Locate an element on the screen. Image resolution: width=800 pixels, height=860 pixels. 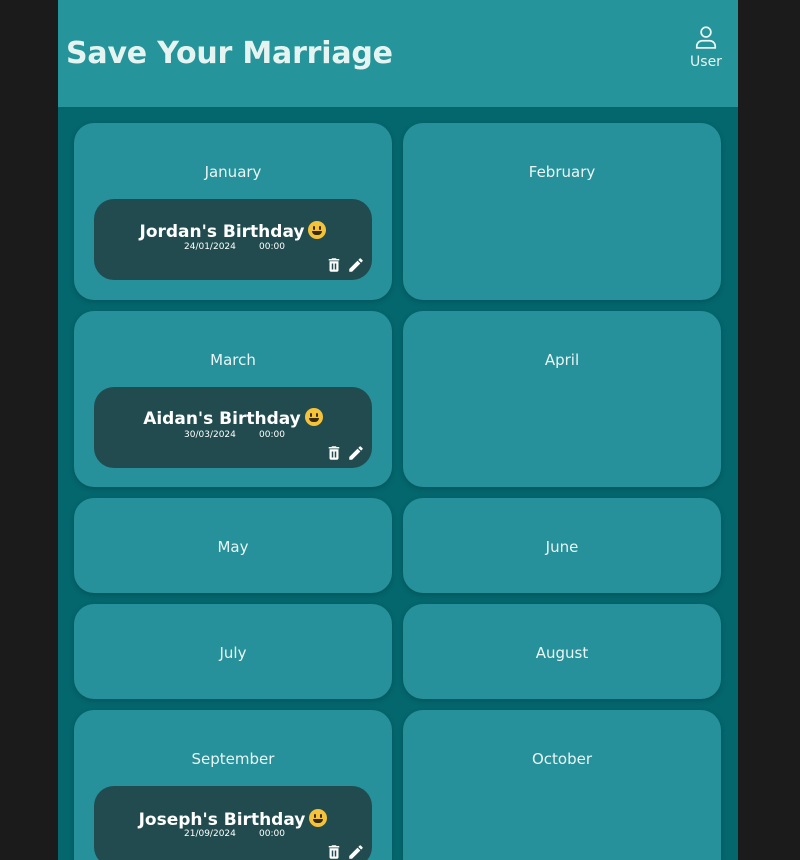
user-button: User is located at coordinates (706, 52).